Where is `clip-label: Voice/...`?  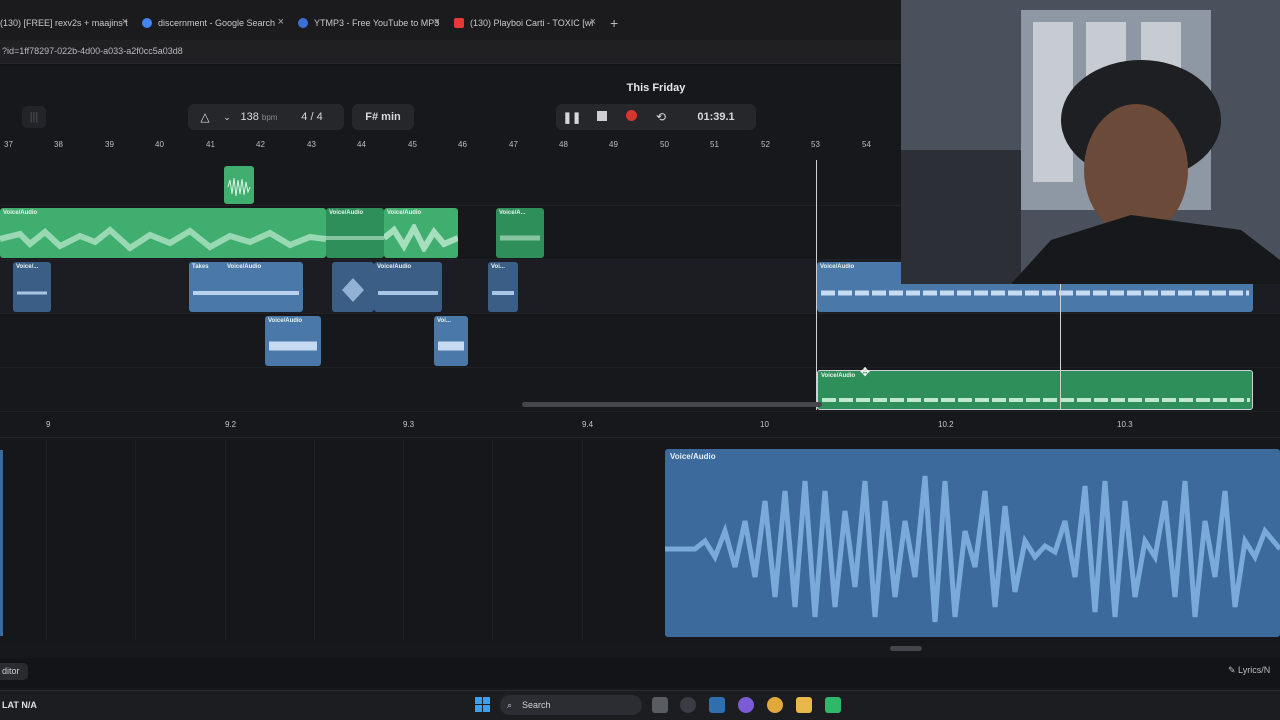
clip-label: Voice/... is located at coordinates (27, 267).